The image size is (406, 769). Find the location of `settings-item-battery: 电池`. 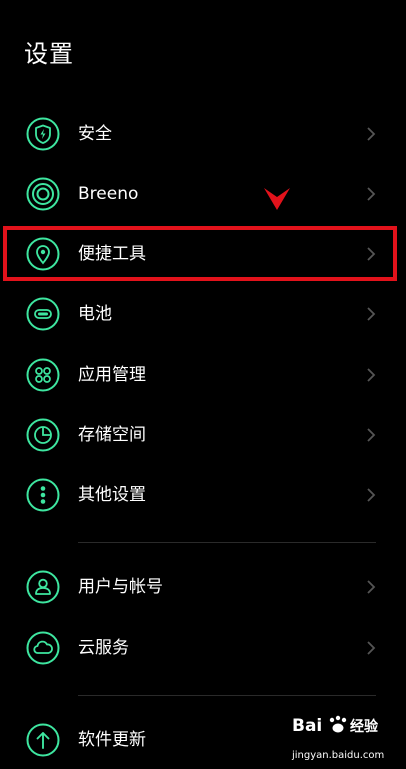

settings-item-battery: 电池 is located at coordinates (203, 314).